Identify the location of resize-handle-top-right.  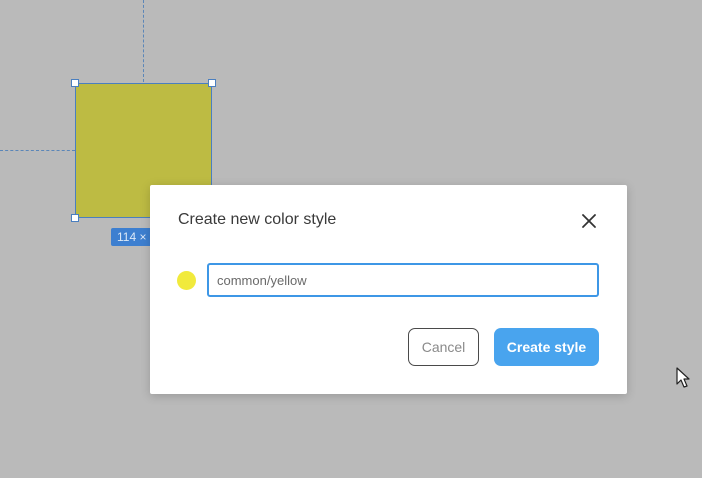
(212, 83).